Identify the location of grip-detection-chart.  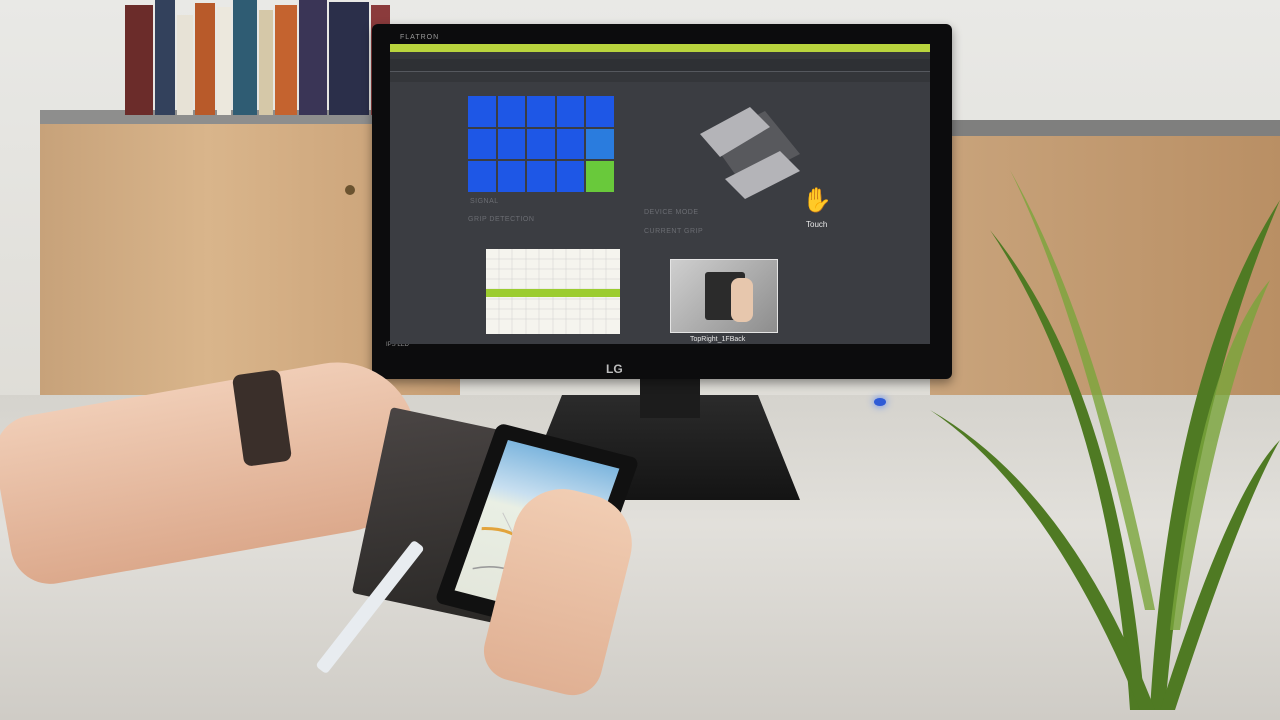
(553, 291).